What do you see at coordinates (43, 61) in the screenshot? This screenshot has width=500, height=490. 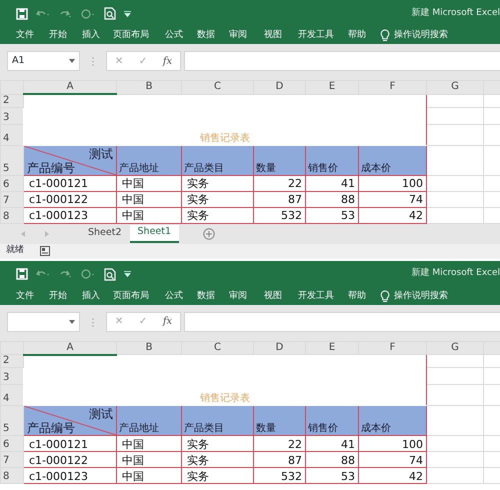 I see `name-box: A1` at bounding box center [43, 61].